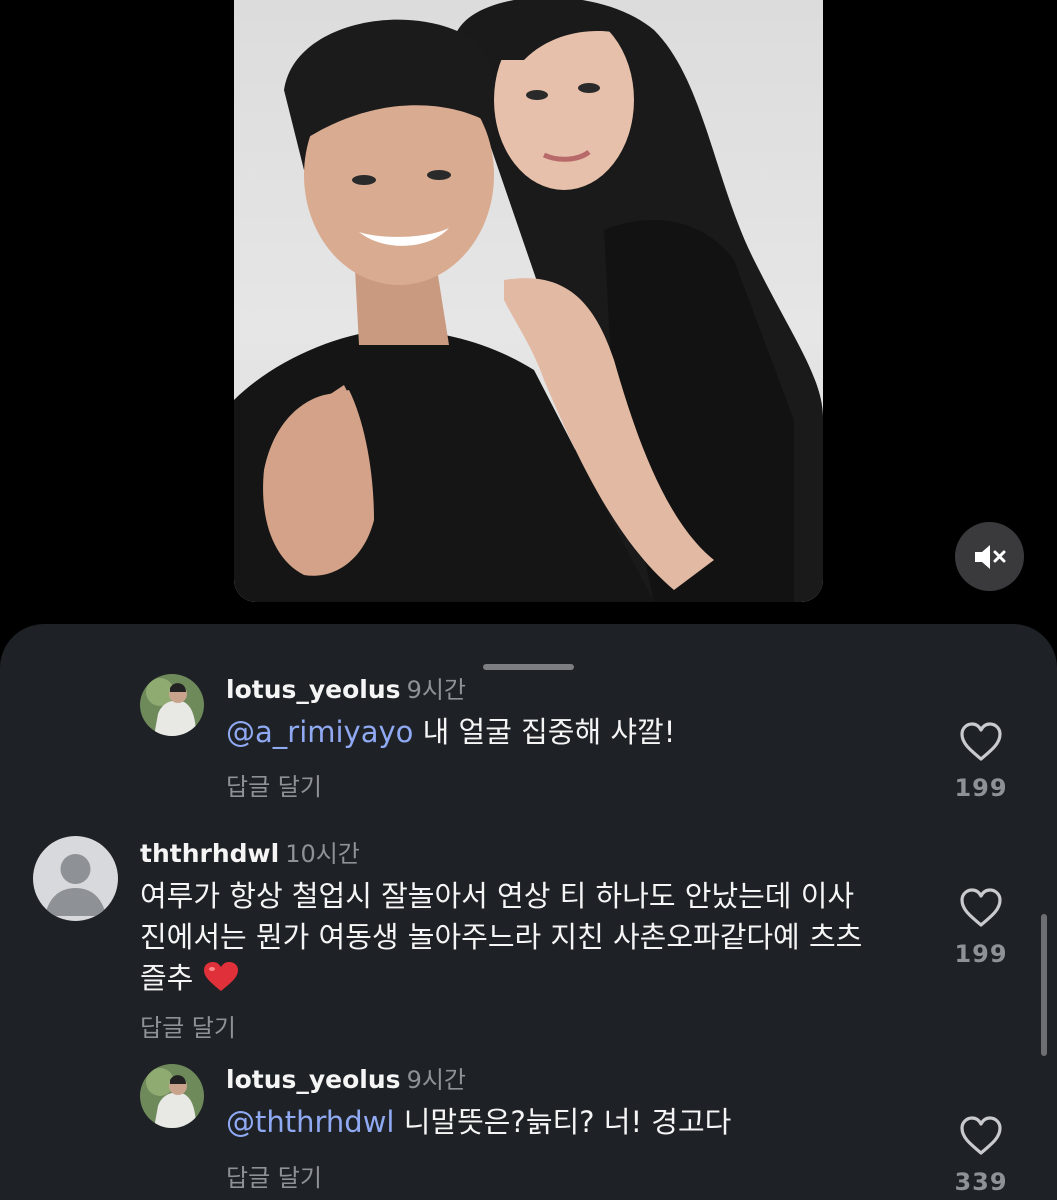 The height and width of the screenshot is (1200, 1057). I want to click on comment-body: 니말뜻은?늙티? 너! 경고다, so click(563, 1122).